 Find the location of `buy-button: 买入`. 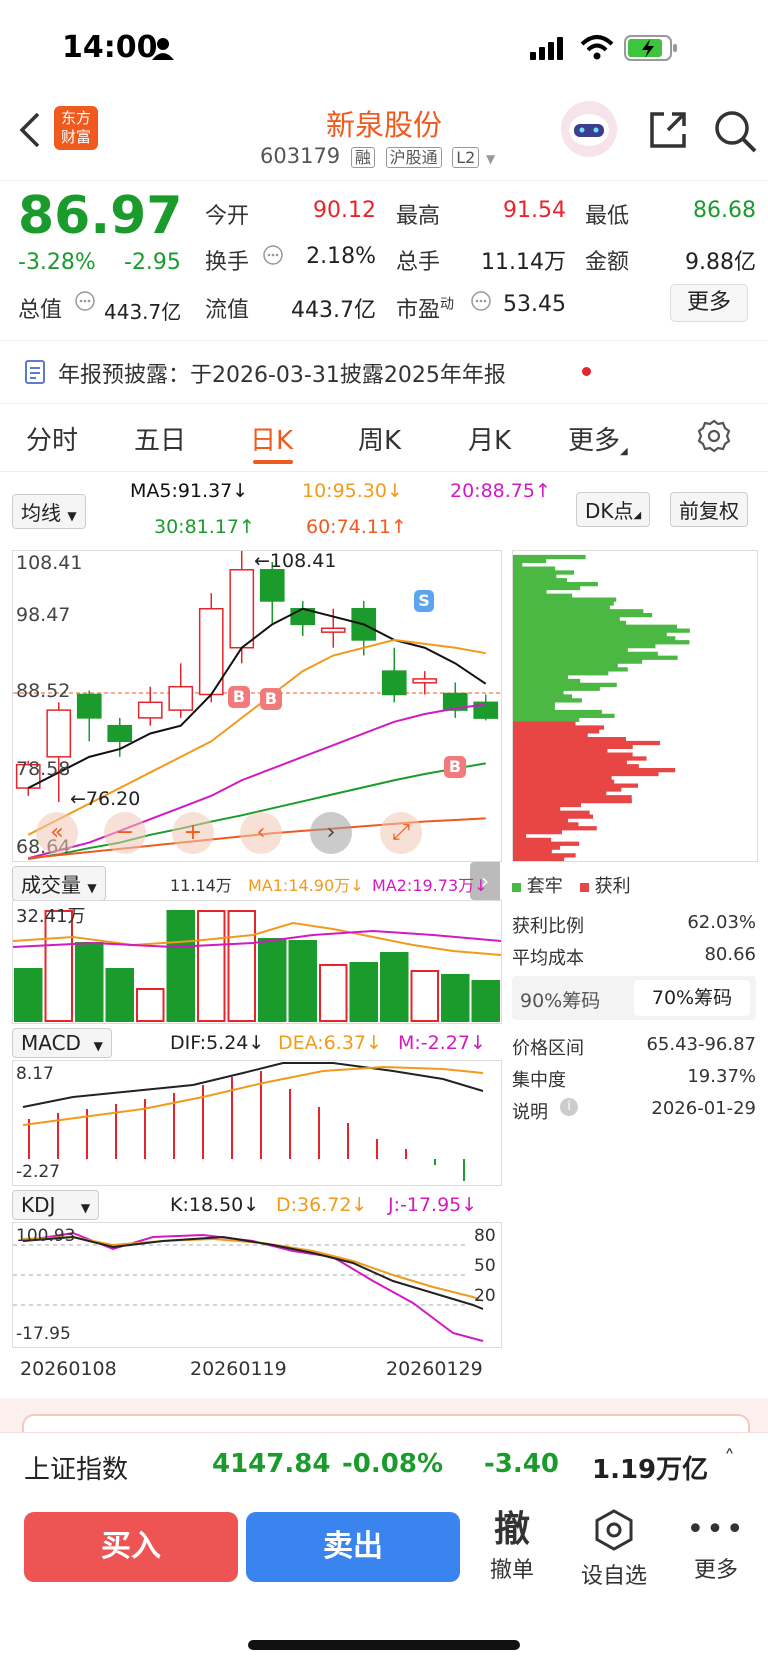

buy-button: 买入 is located at coordinates (131, 1547).